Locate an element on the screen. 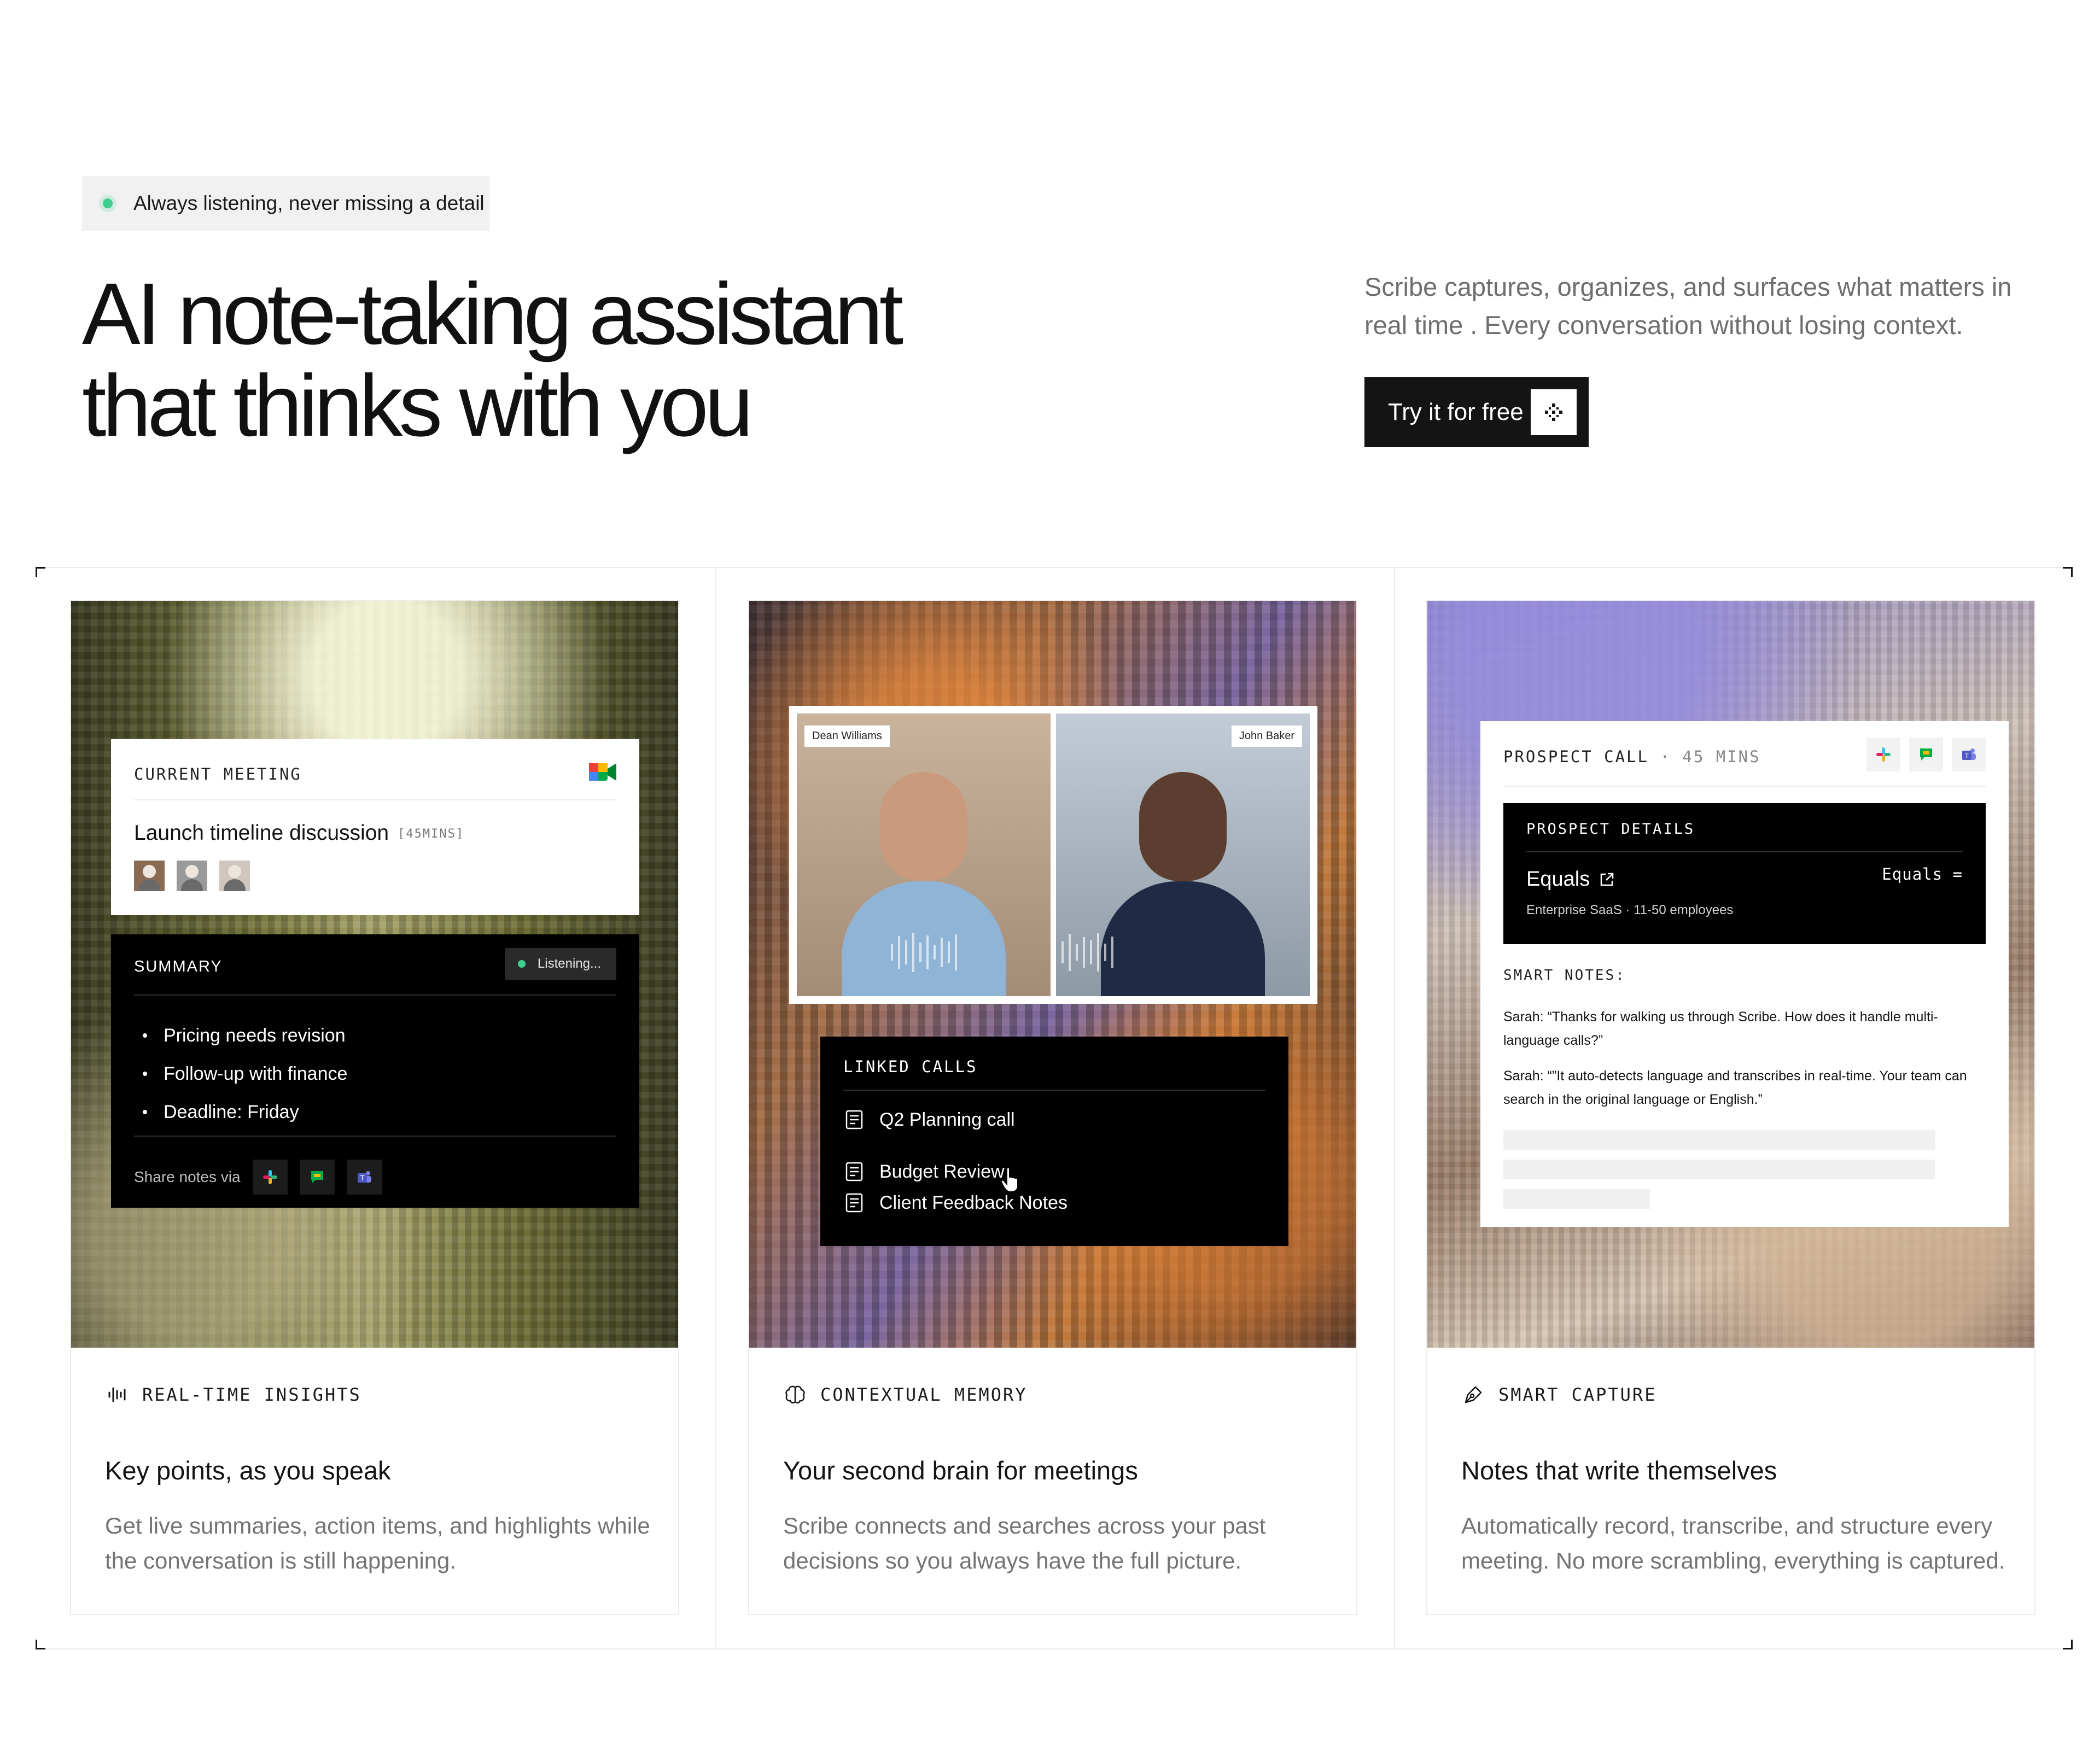  company-logo-text: Equals = is located at coordinates (1922, 875).